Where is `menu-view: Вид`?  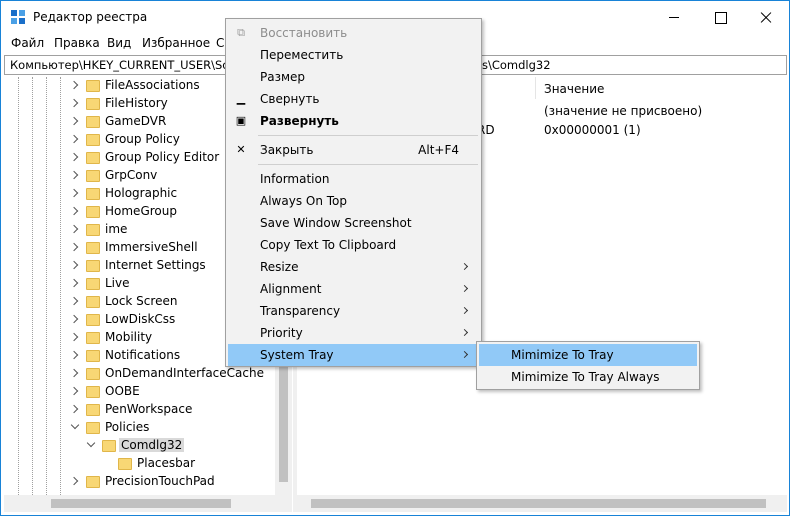
menu-view: Вид is located at coordinates (119, 43).